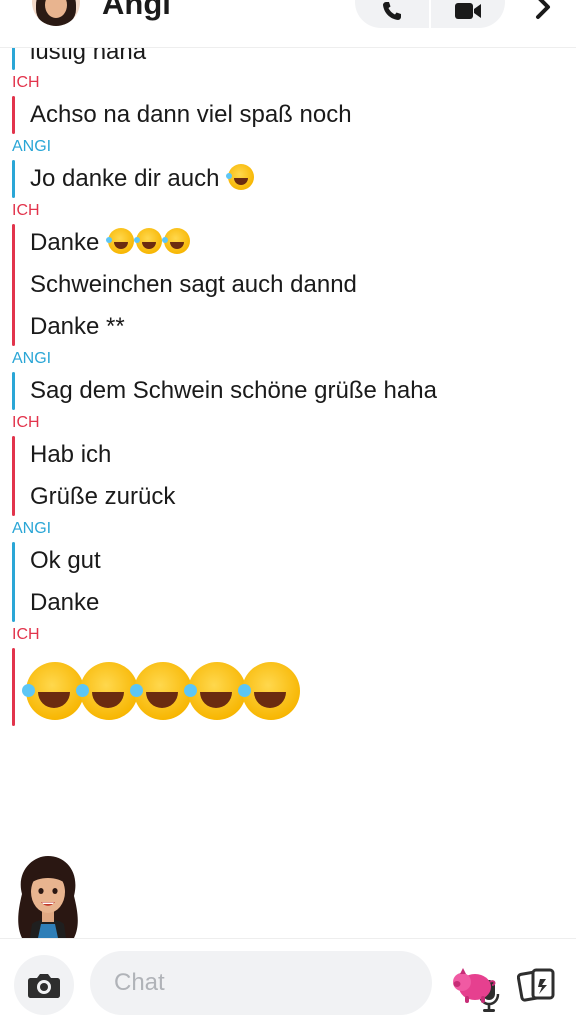 This screenshot has height=1024, width=576. I want to click on message-bubble: Hab ich Grüße zurück, so click(294, 476).